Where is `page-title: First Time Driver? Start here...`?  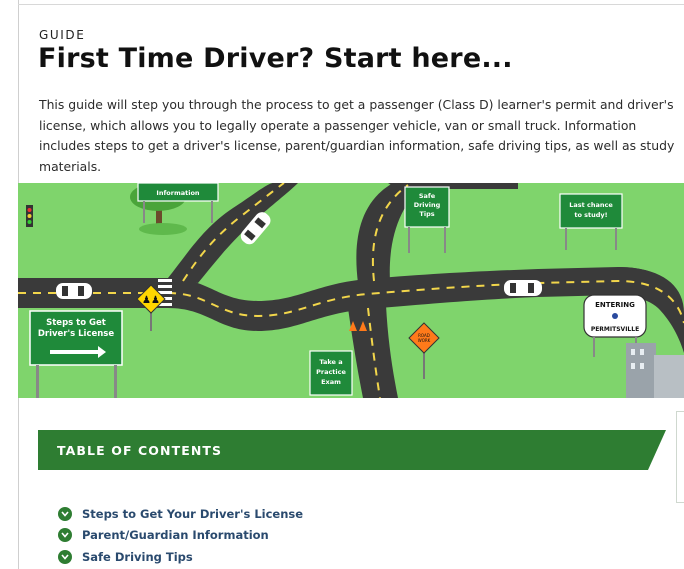 page-title: First Time Driver? Start here... is located at coordinates (275, 58).